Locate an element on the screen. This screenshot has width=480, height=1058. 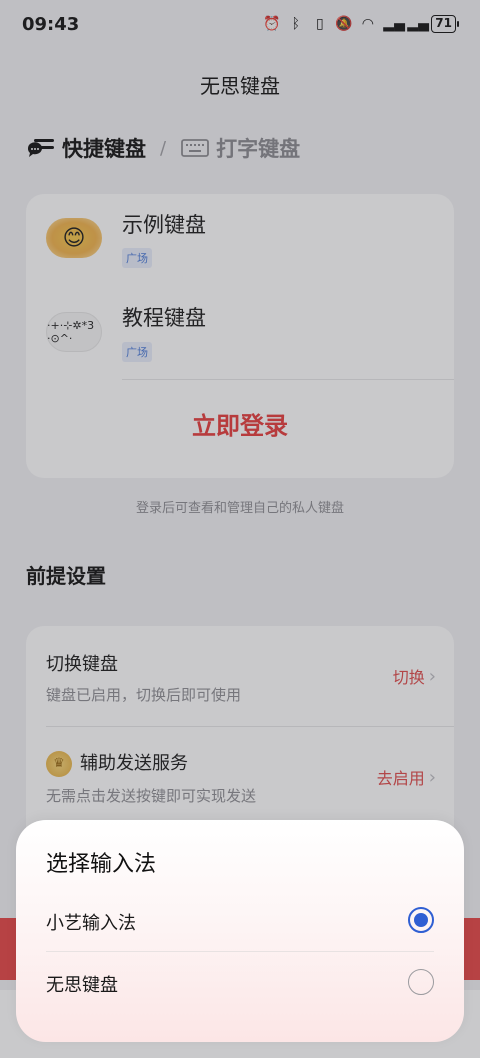
option-label: 小艺输入法 is located at coordinates (91, 923).